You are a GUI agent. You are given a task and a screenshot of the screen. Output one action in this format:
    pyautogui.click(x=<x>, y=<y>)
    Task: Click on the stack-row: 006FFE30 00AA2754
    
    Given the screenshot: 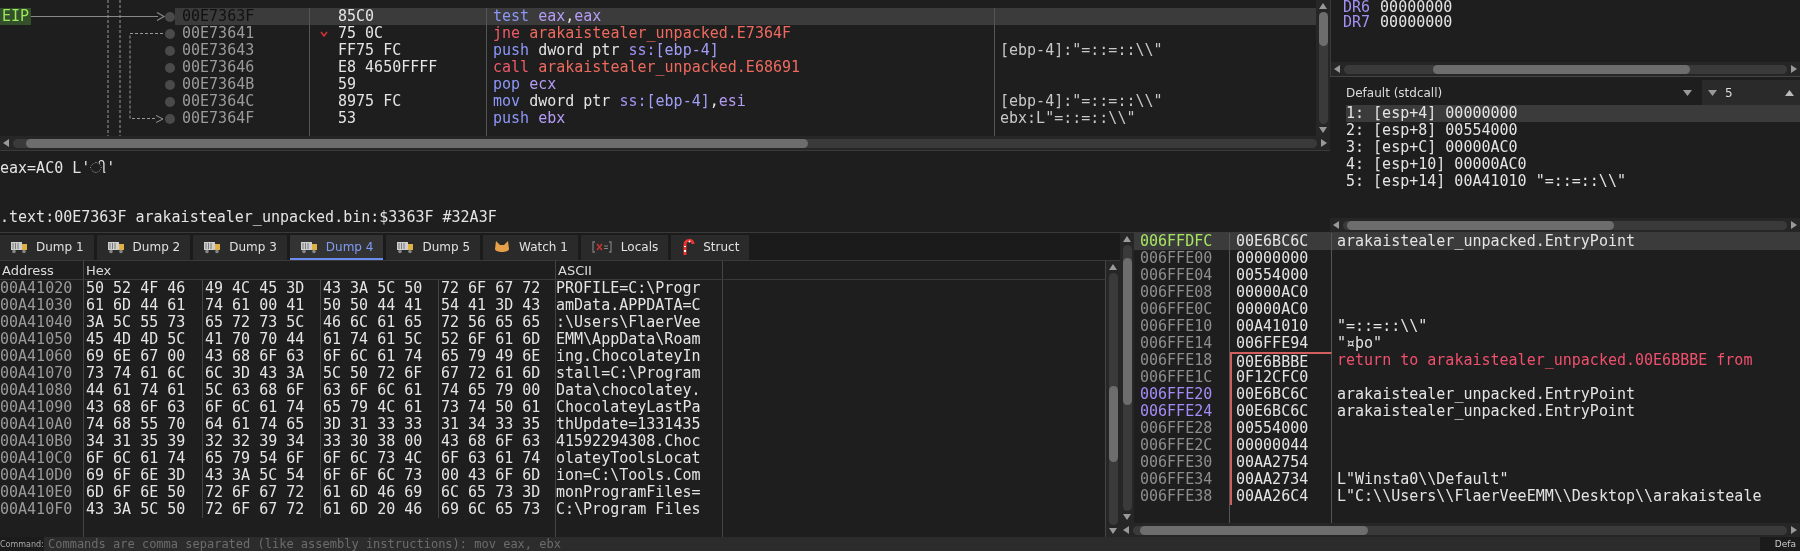 What is the action you would take?
    pyautogui.click(x=1467, y=462)
    